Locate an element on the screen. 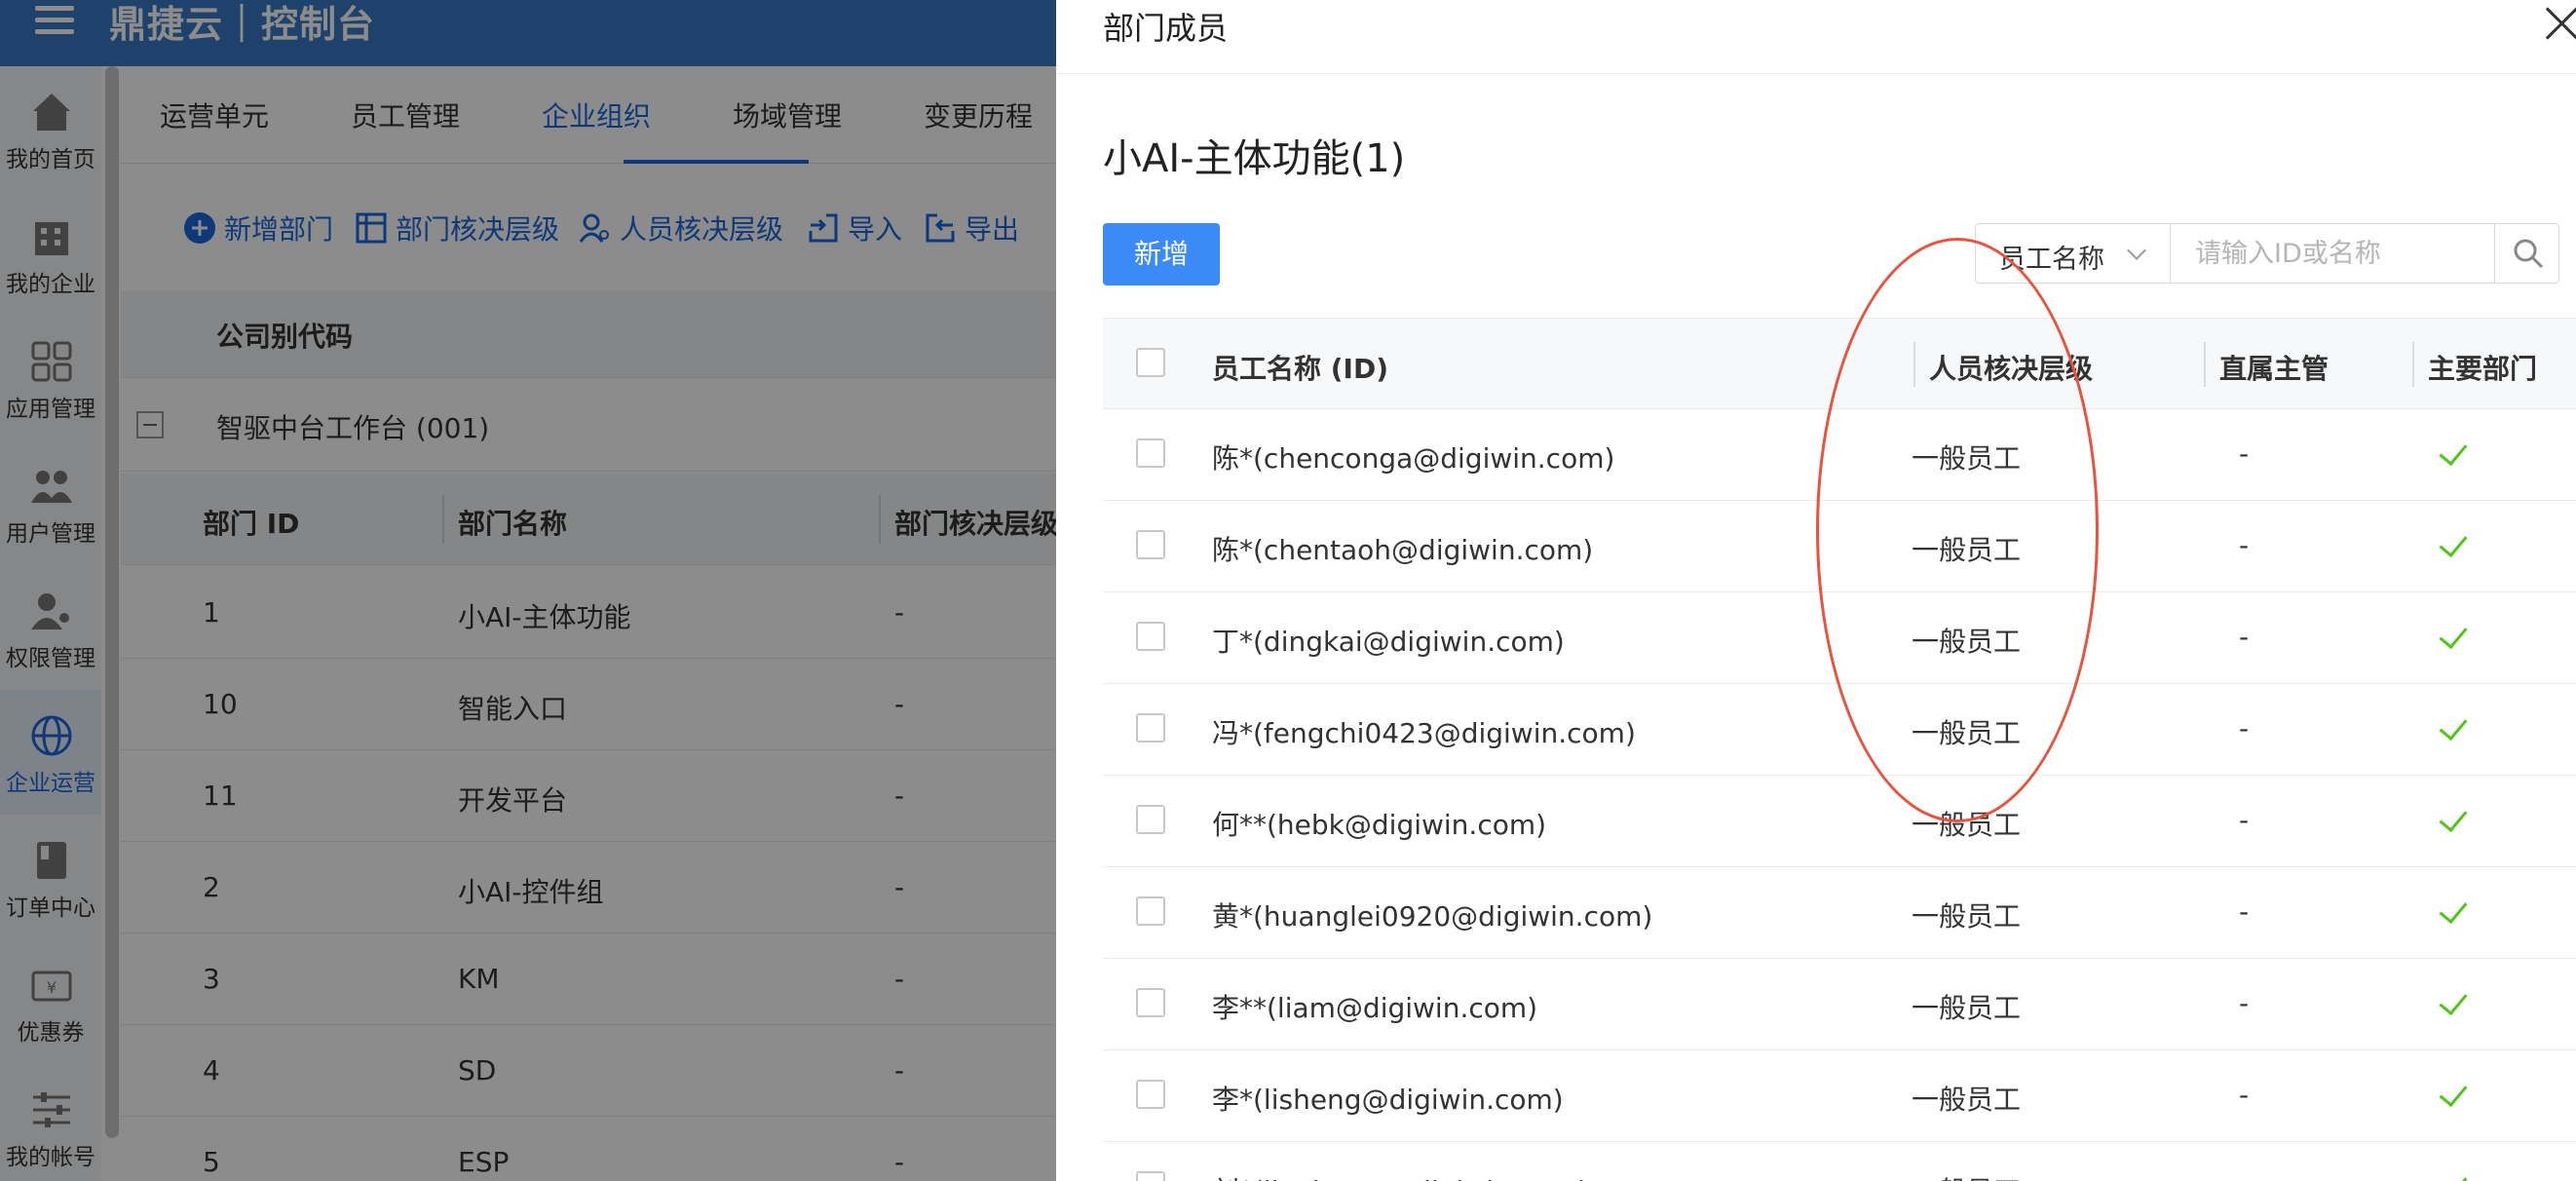 Image resolution: width=2576 pixels, height=1181 pixels. table-row: 李**(liam@digiwin.com) 一般员工 - is located at coordinates (1839, 1004).